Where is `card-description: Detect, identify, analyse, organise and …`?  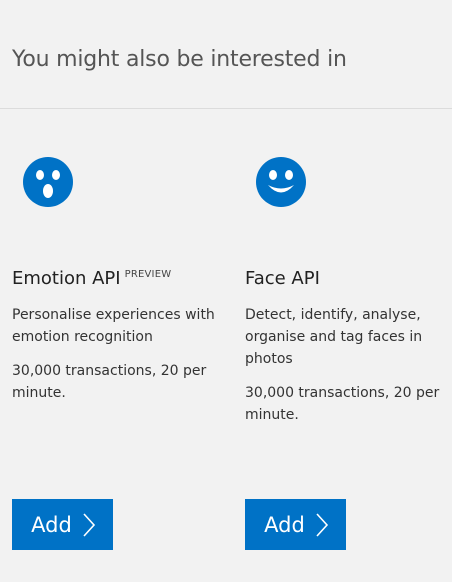 card-description: Detect, identify, analyse, organise and … is located at coordinates (334, 337).